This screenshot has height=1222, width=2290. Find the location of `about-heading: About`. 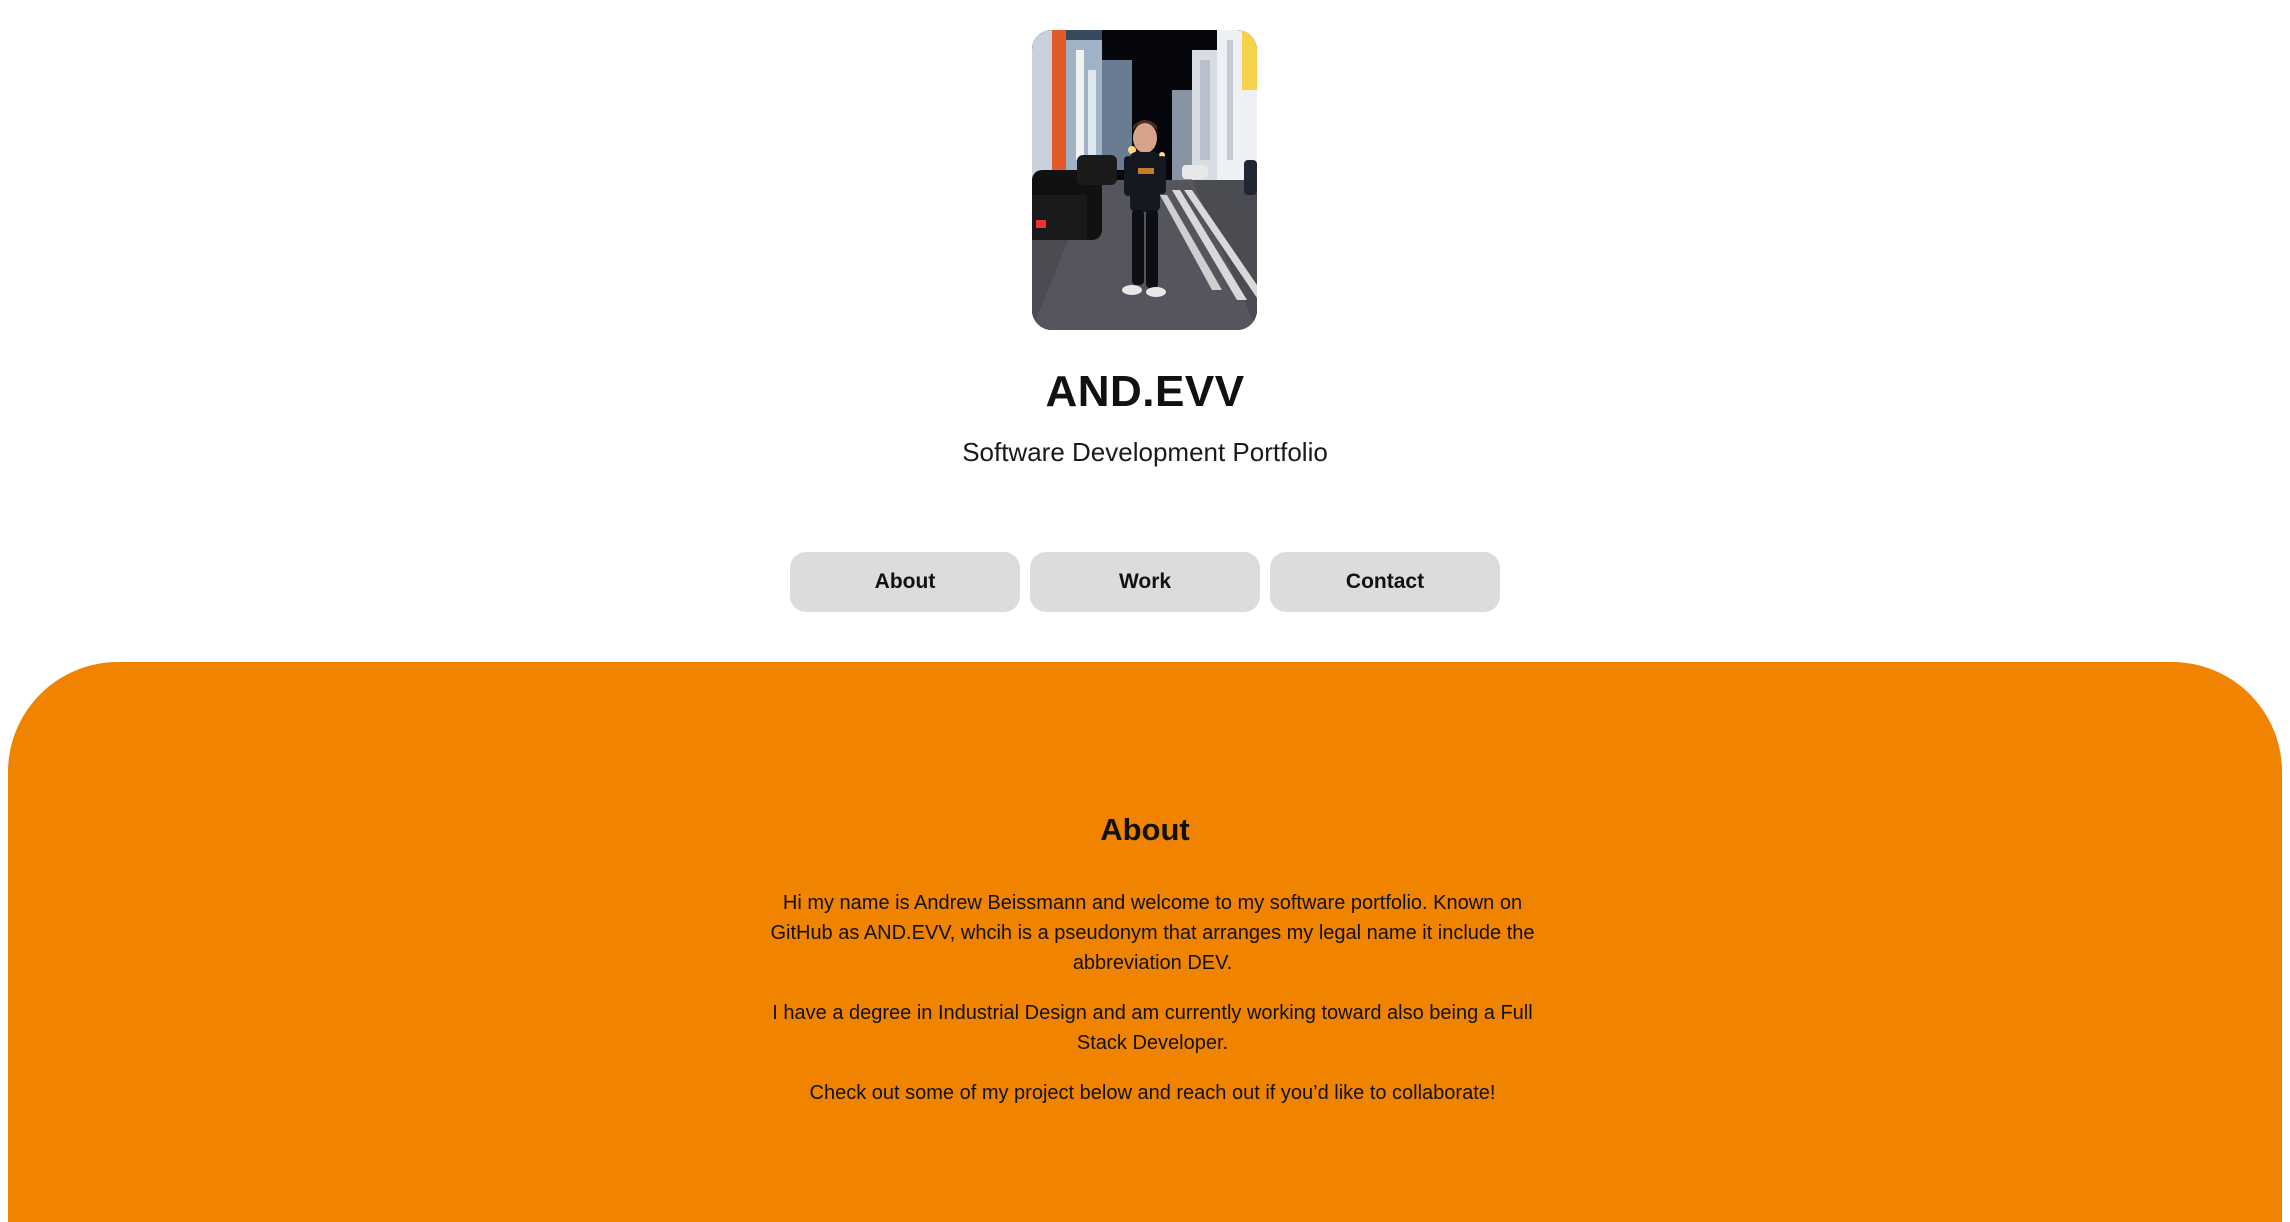

about-heading: About is located at coordinates (1145, 829).